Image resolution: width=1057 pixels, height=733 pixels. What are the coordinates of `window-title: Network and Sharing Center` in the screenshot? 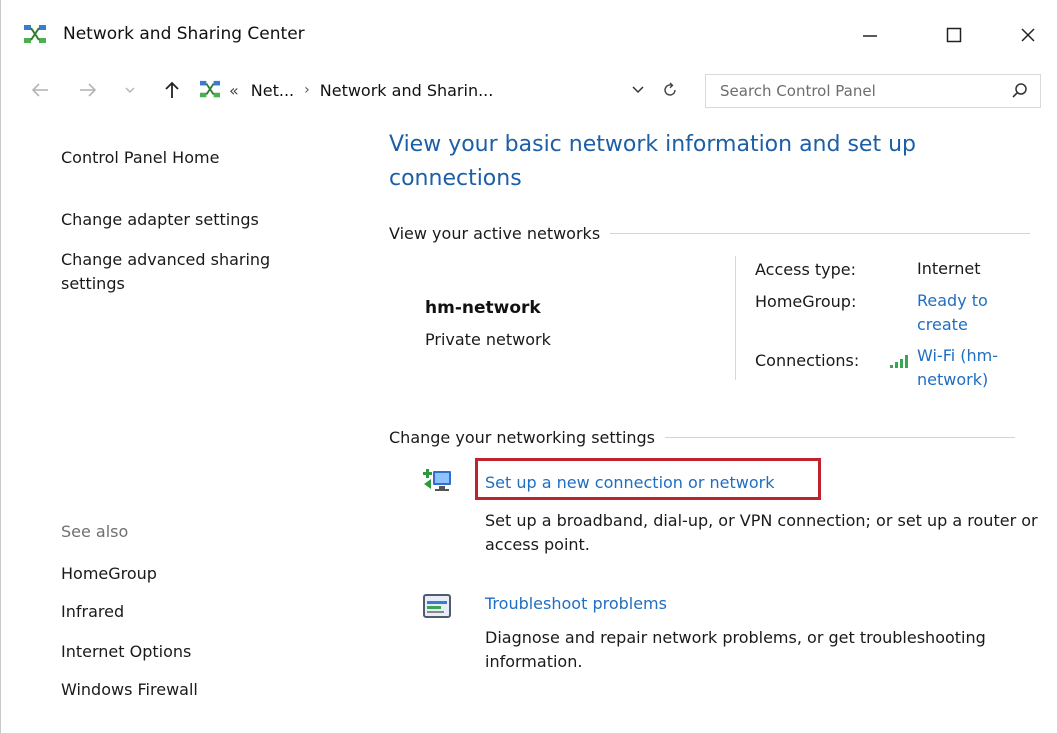 It's located at (184, 34).